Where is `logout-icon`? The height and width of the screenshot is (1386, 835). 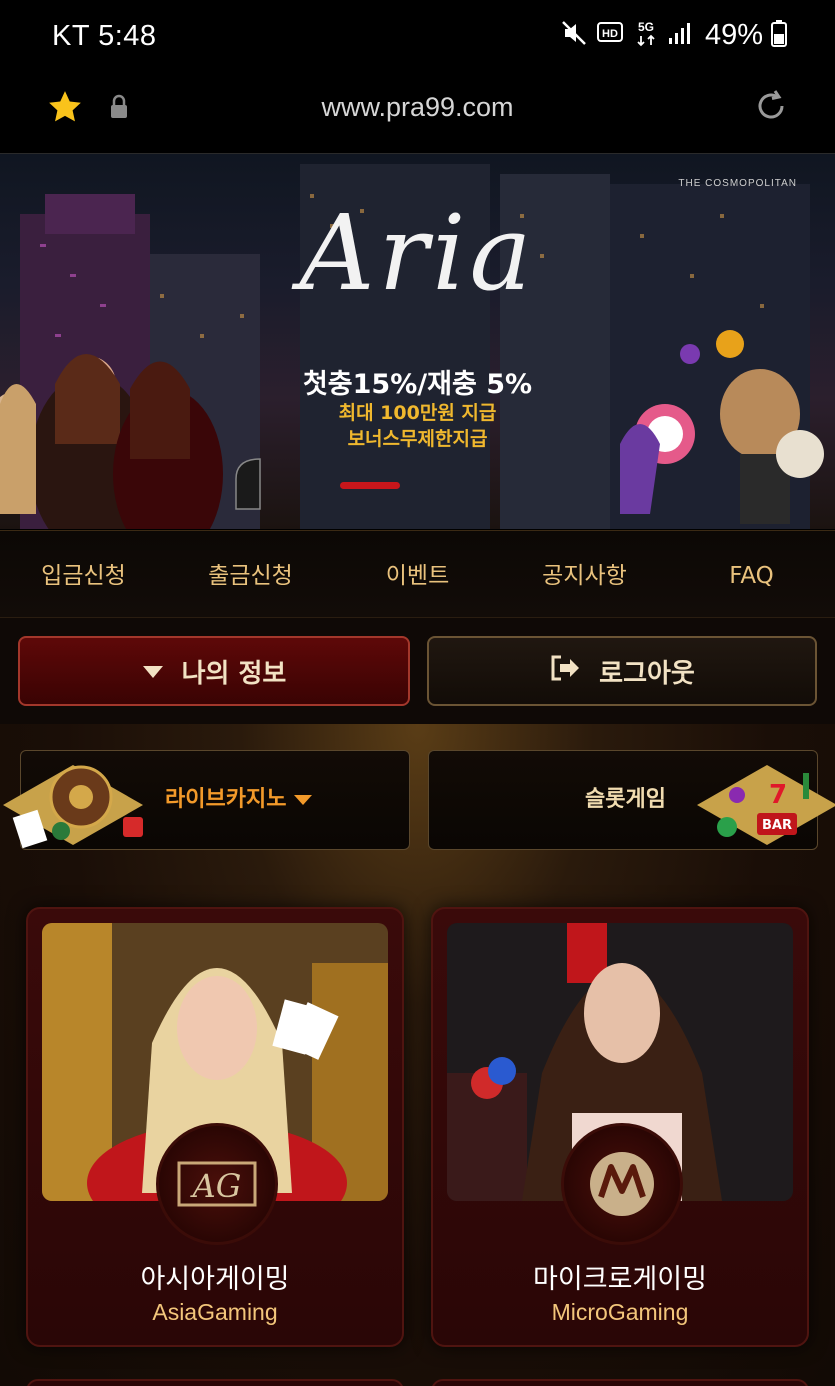
logout-icon is located at coordinates (565, 671).